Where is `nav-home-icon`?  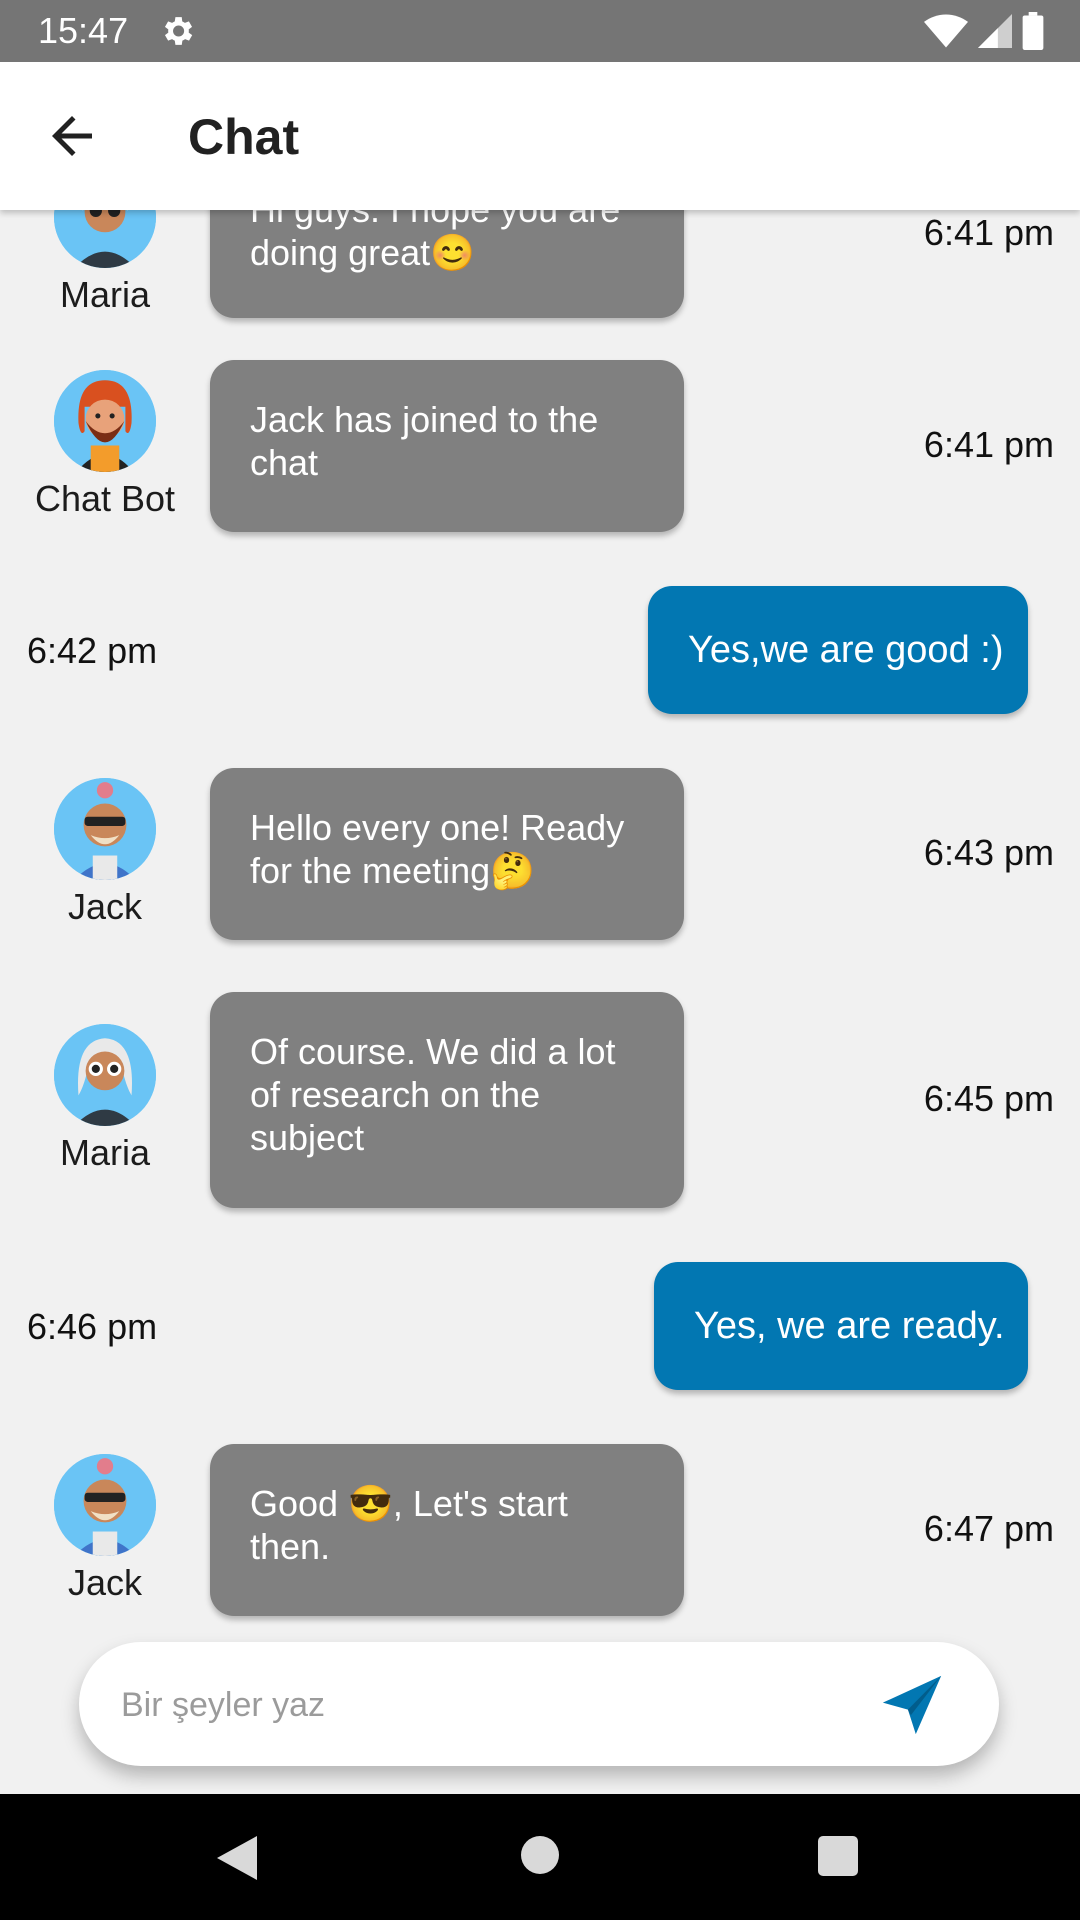 nav-home-icon is located at coordinates (540, 1855).